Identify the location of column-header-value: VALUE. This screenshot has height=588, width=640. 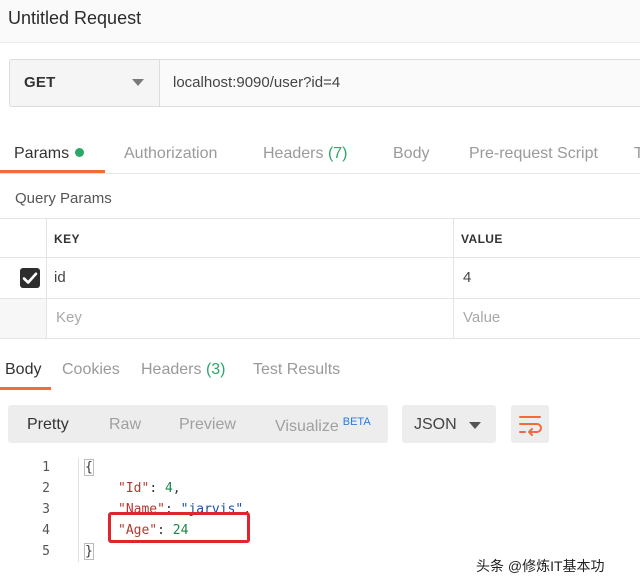
(482, 239).